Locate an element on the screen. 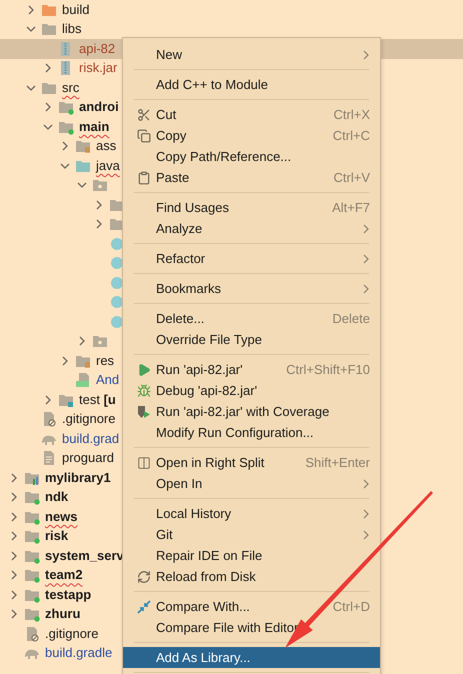  tree-item-label: zhuru is located at coordinates (62, 614).